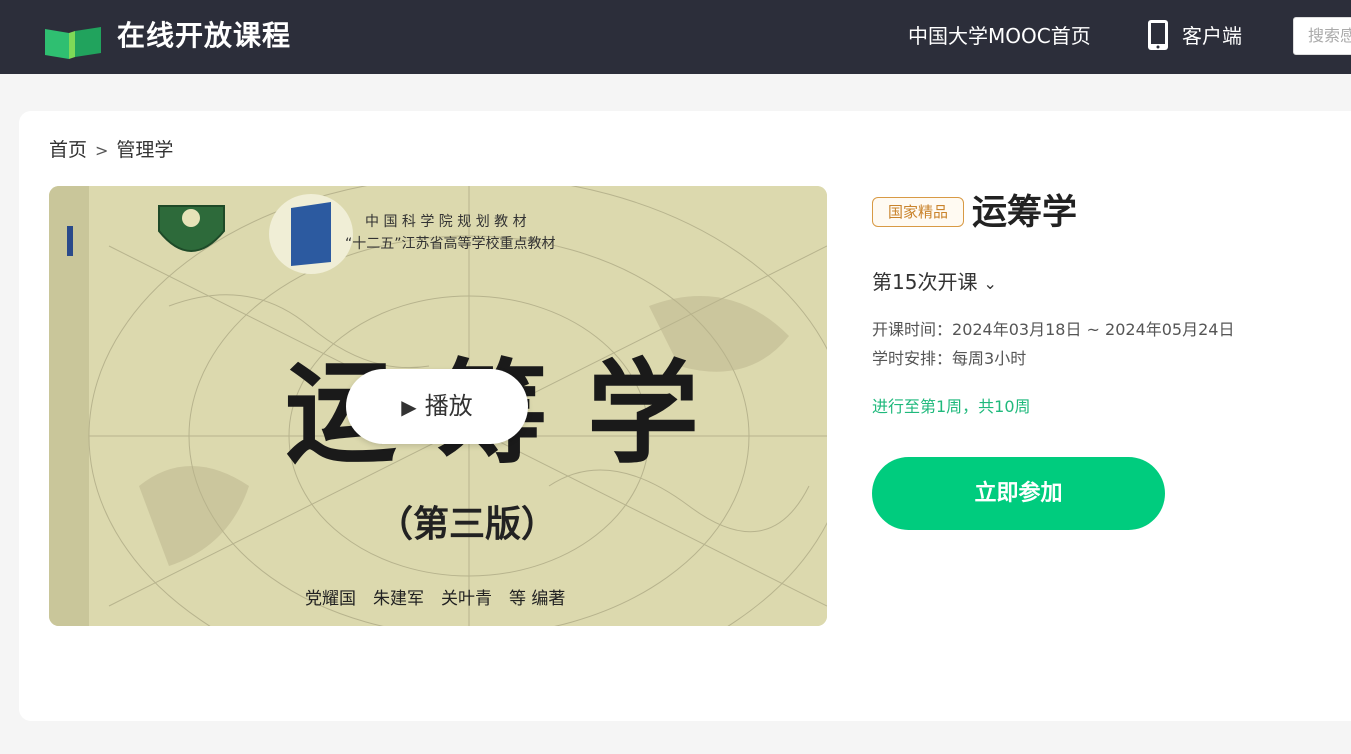 Image resolution: width=1351 pixels, height=754 pixels. I want to click on series-line-2: “十二五”江苏省高等学校重点教材, so click(450, 243).